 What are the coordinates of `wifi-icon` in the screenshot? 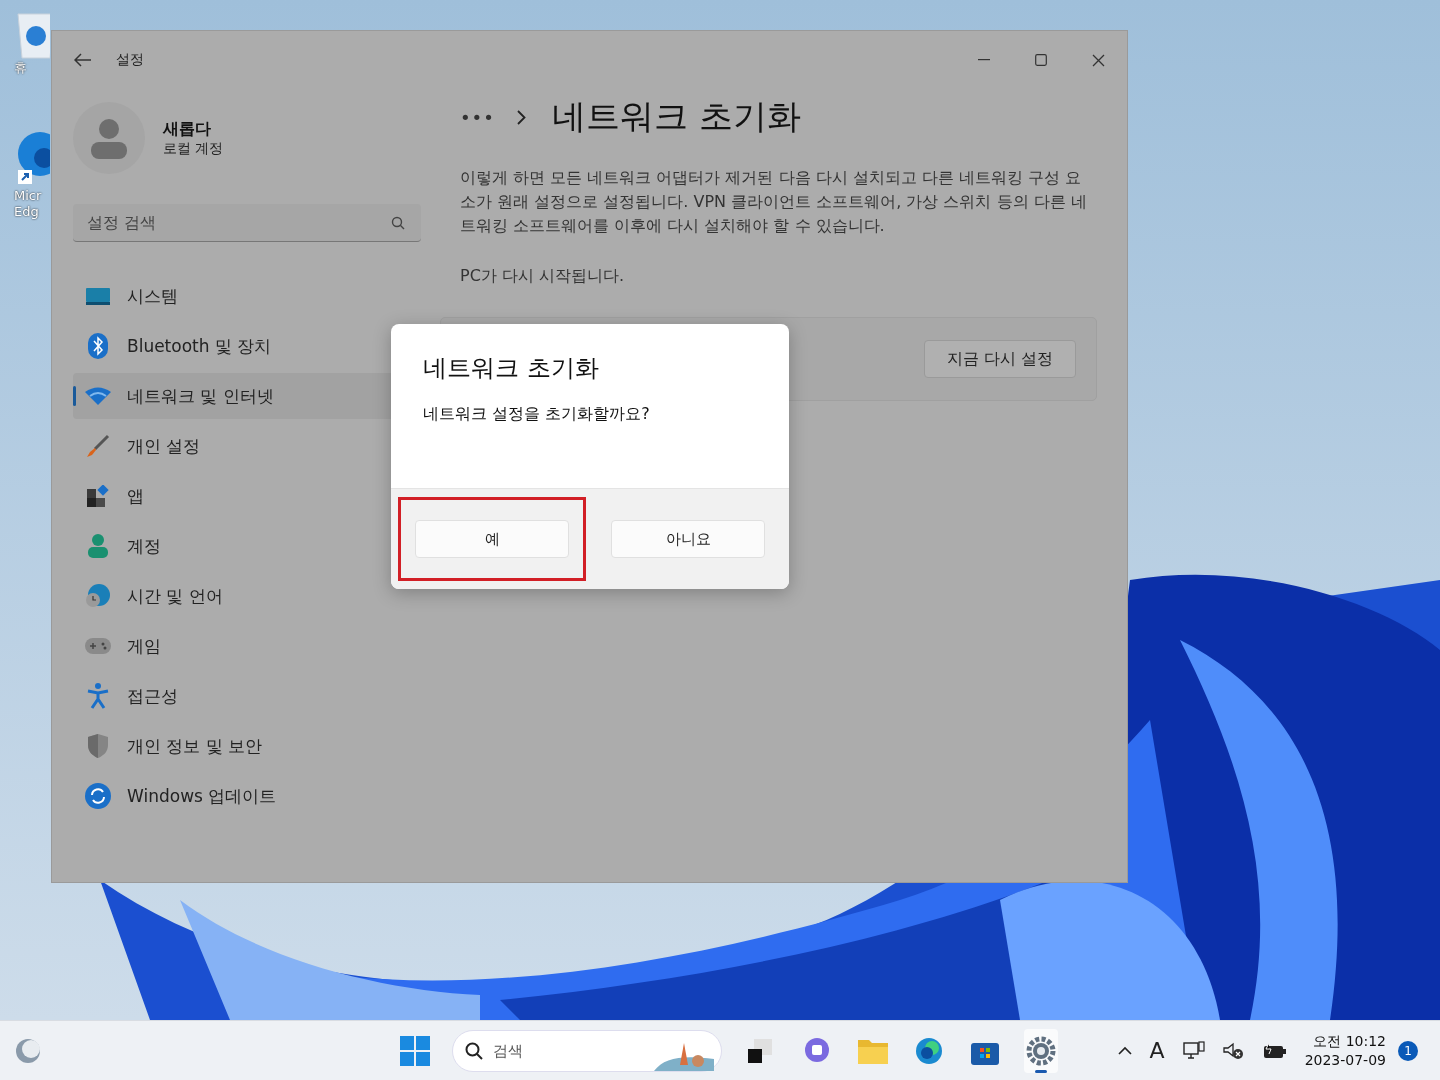 It's located at (98, 396).